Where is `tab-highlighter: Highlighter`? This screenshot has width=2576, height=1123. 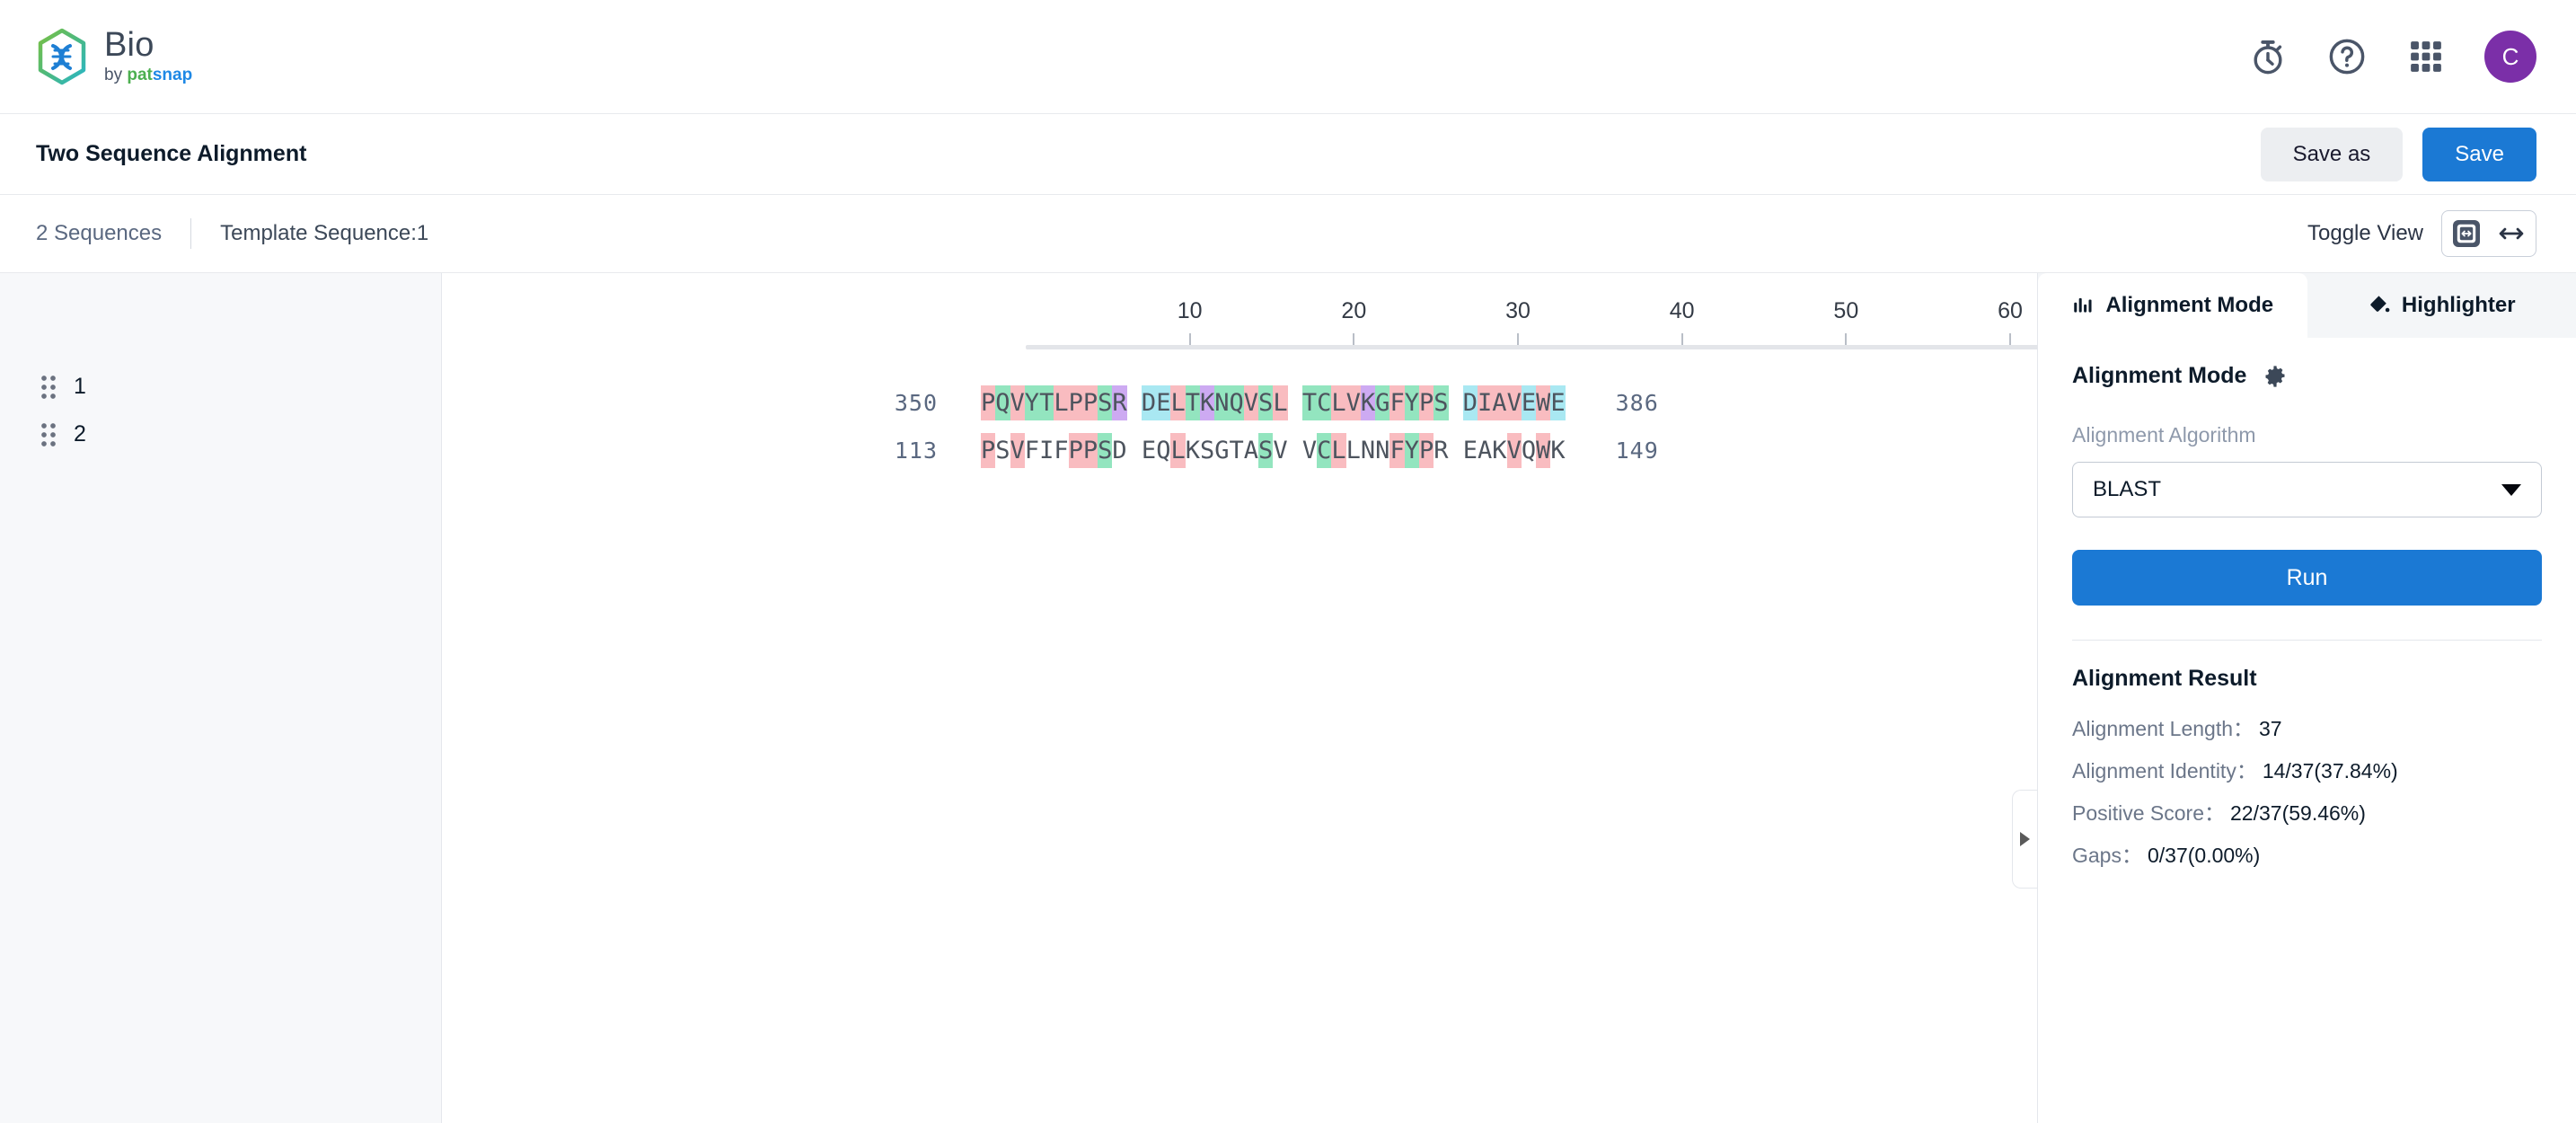 tab-highlighter: Highlighter is located at coordinates (2441, 305).